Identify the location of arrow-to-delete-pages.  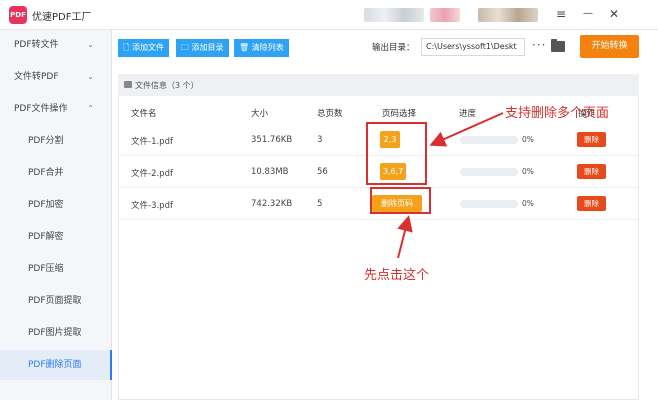
(405, 237).